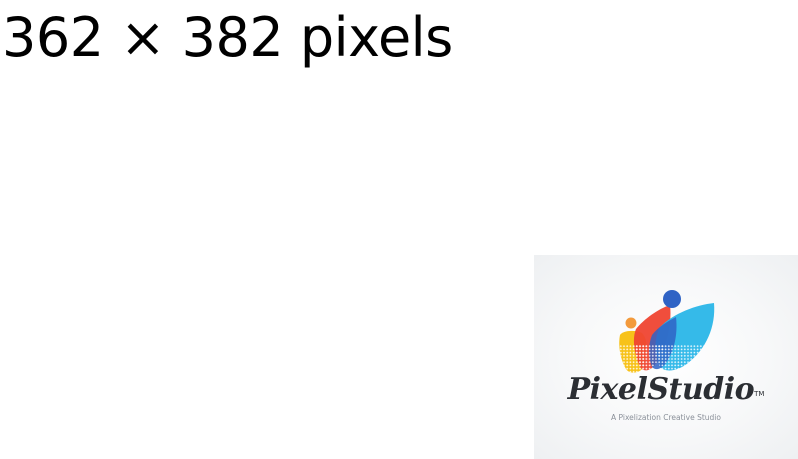  I want to click on brand-tagline: A Pixelization Creative Studio, so click(666, 417).